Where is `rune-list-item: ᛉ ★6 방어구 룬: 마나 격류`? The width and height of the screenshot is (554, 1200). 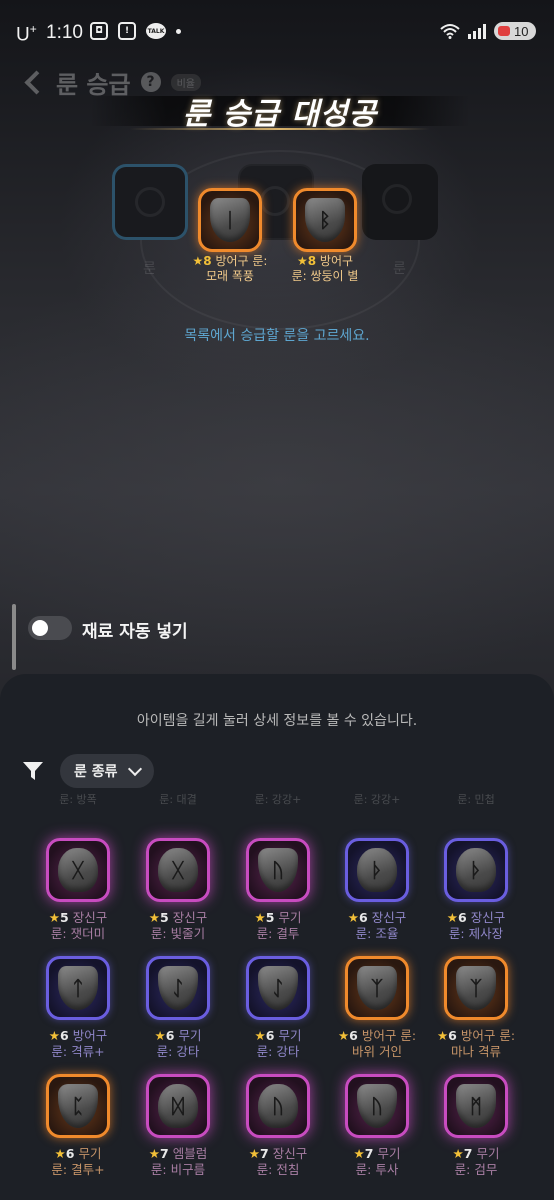 rune-list-item: ᛉ ★6 방어구 룬: 마나 격류 is located at coordinates (476, 1016).